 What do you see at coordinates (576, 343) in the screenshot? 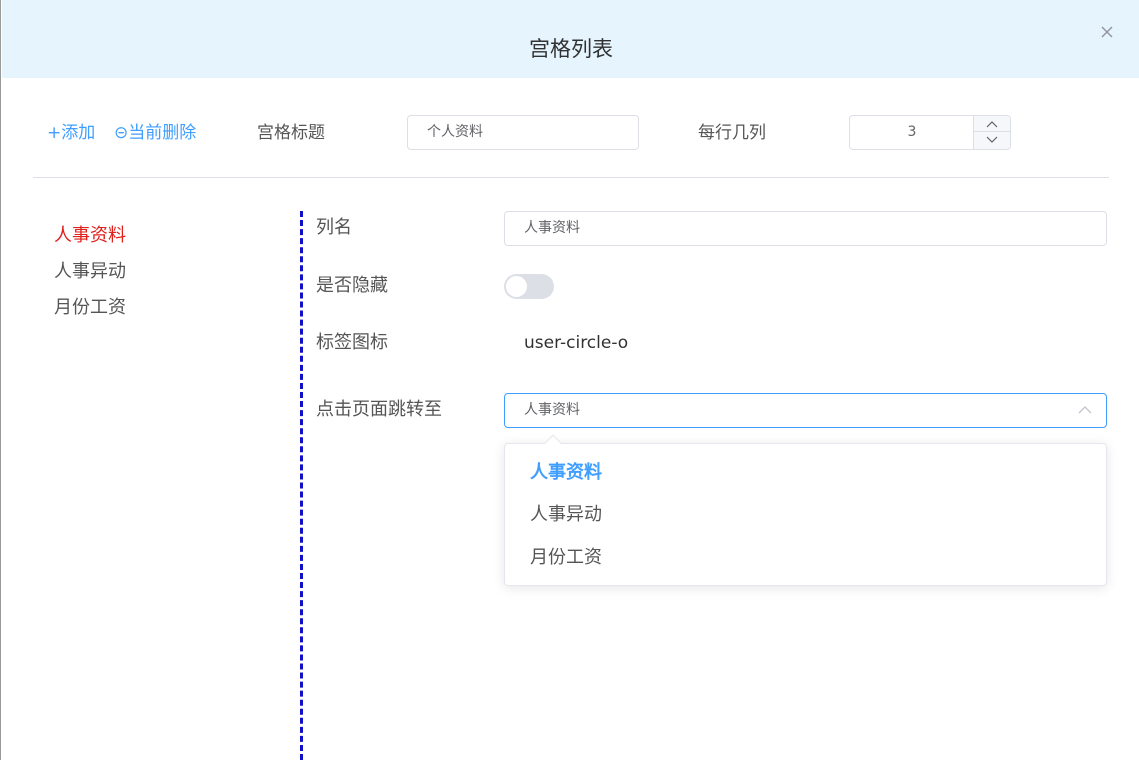
I see `tag-icon-value: user-circle-o` at bounding box center [576, 343].